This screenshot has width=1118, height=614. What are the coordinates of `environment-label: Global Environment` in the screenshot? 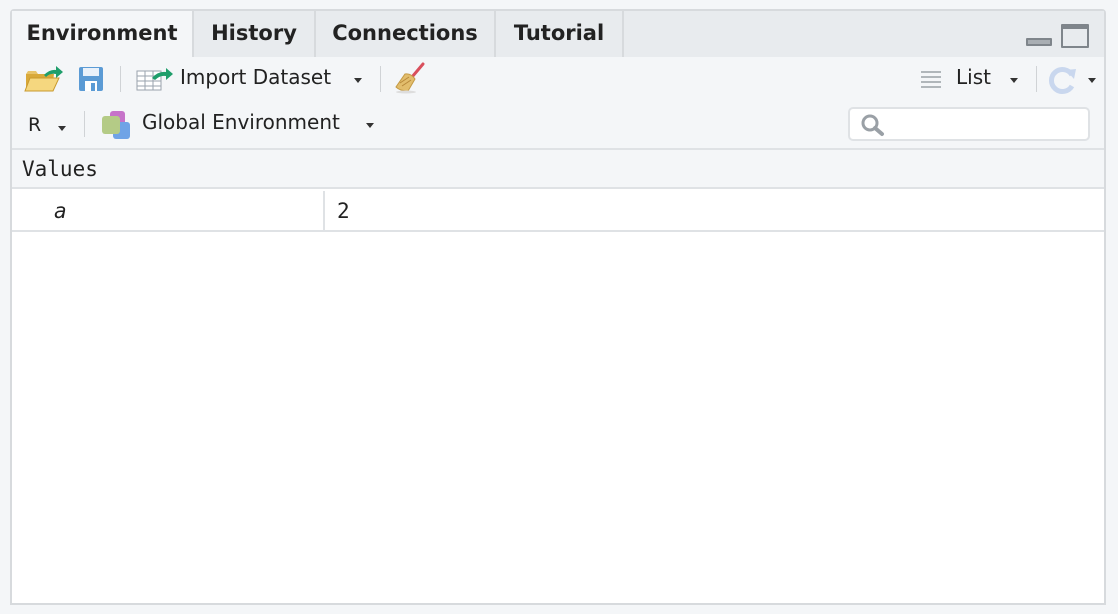 It's located at (241, 122).